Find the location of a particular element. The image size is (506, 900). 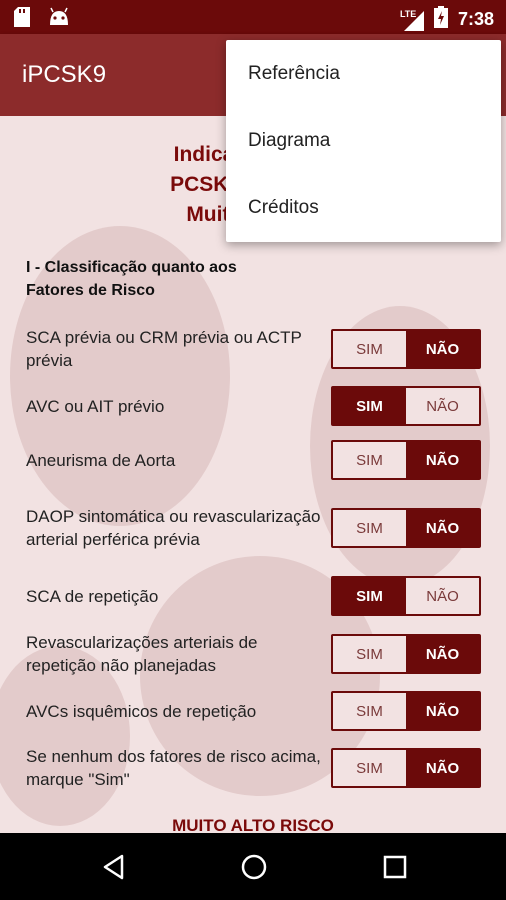

section-title-line-2: Fatores de Risco is located at coordinates (90, 290).